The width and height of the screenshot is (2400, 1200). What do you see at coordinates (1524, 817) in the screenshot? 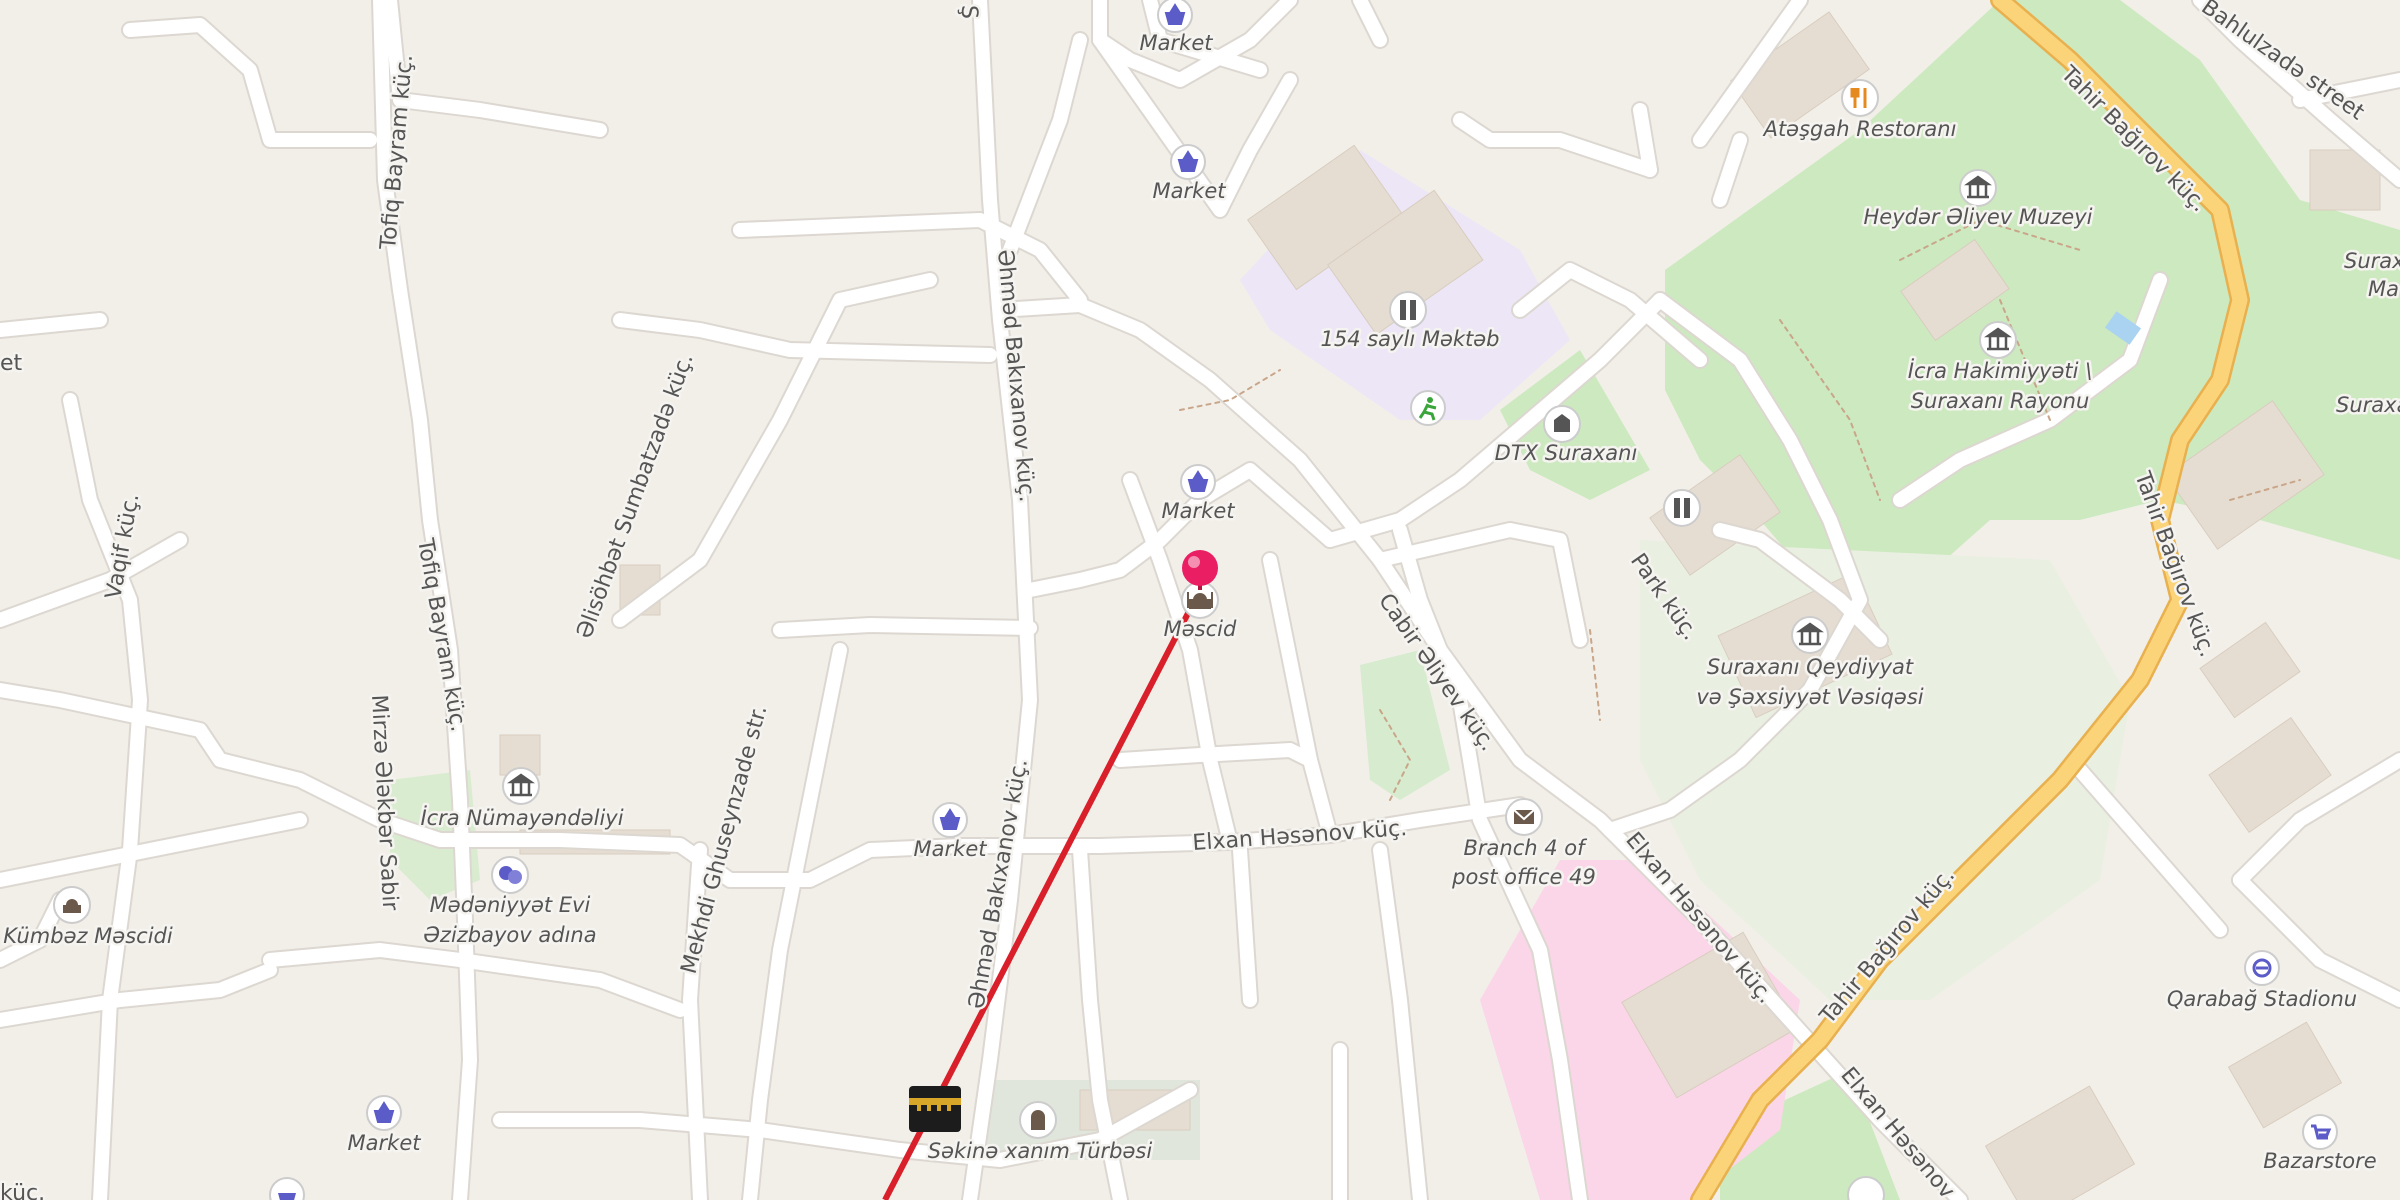
I see `post-office-icon` at bounding box center [1524, 817].